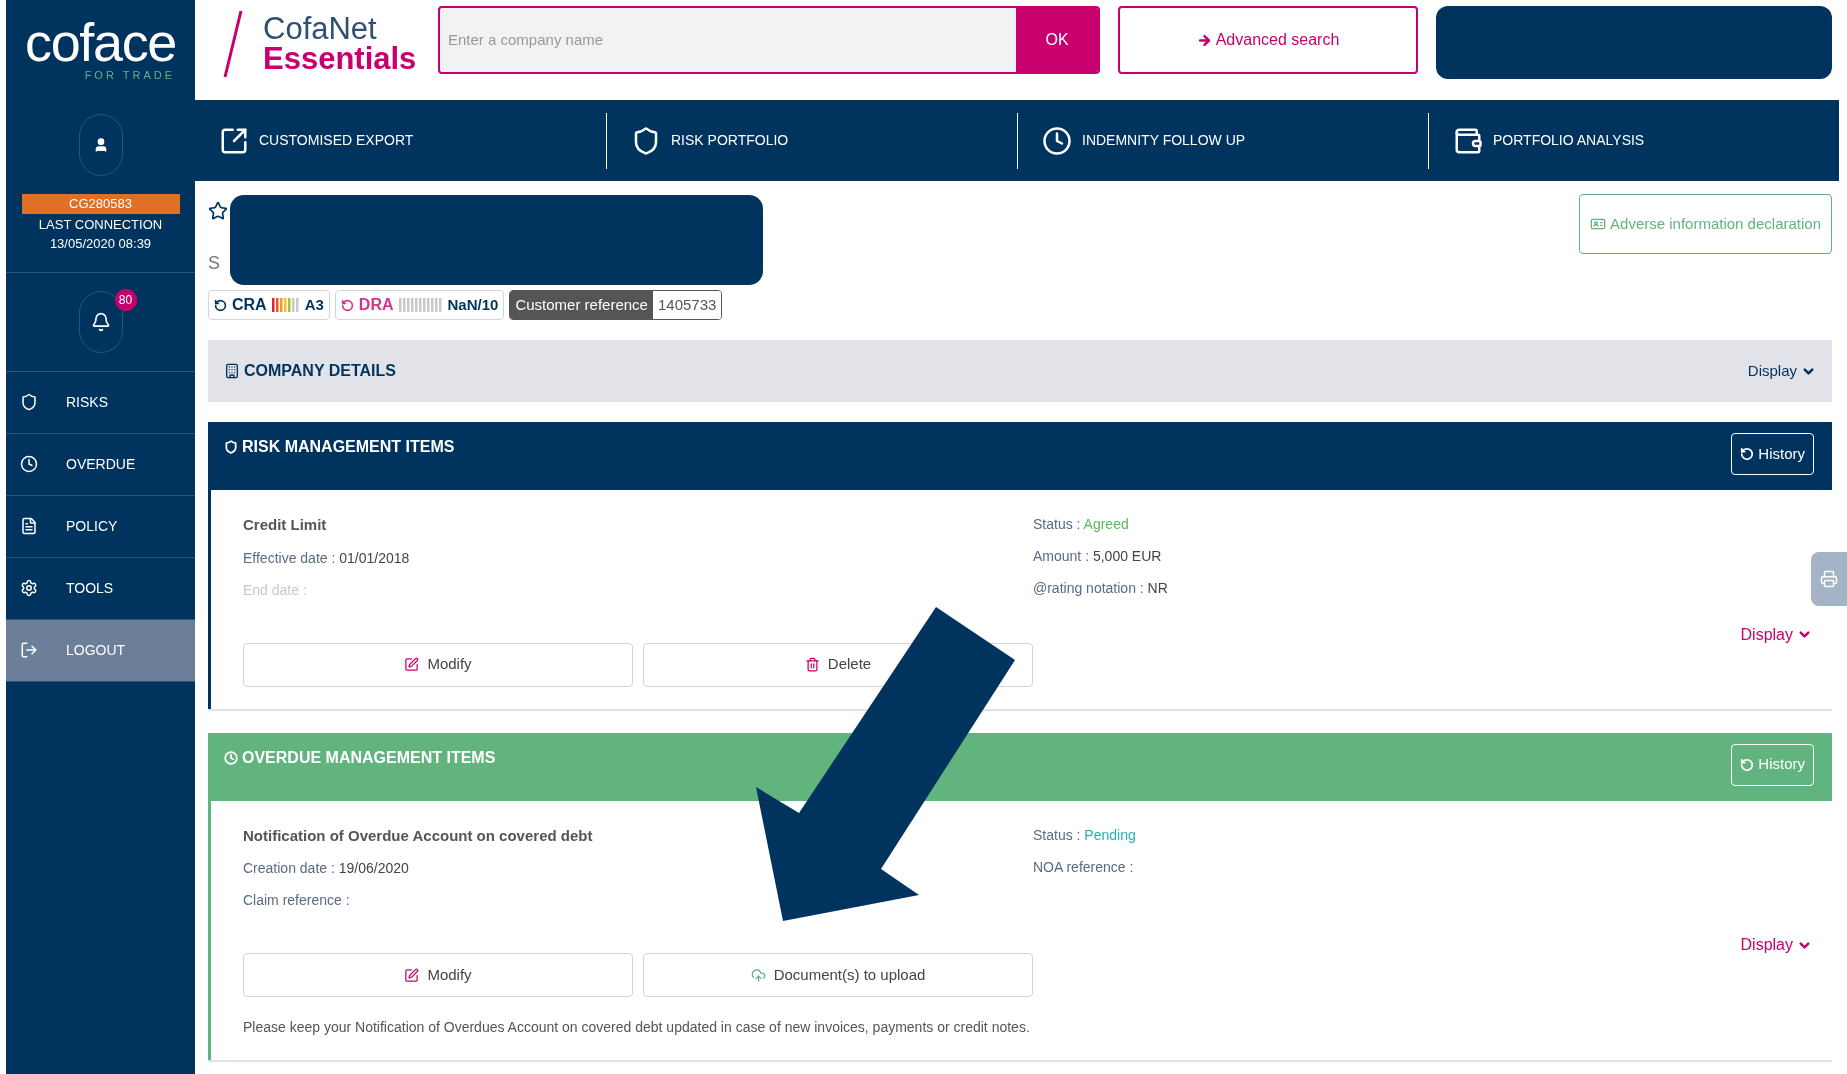  I want to click on section-title: COMPANY DETAILS, so click(320, 371).